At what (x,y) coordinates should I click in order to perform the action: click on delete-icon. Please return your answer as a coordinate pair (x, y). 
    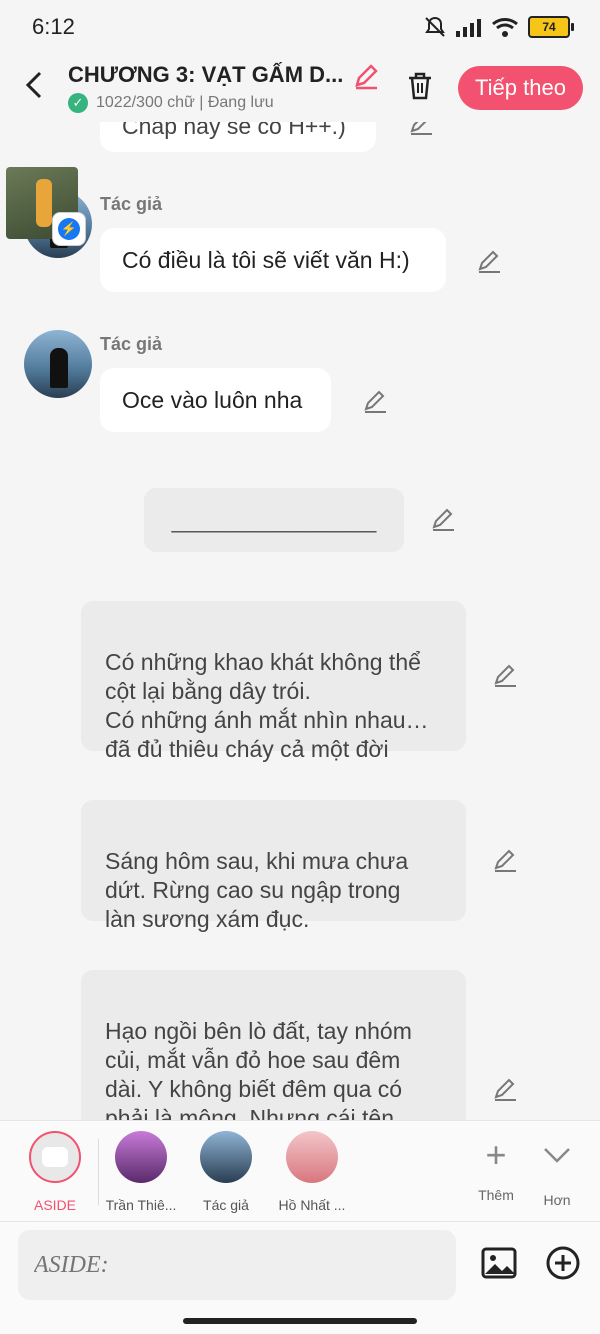
    Looking at the image, I should click on (420, 86).